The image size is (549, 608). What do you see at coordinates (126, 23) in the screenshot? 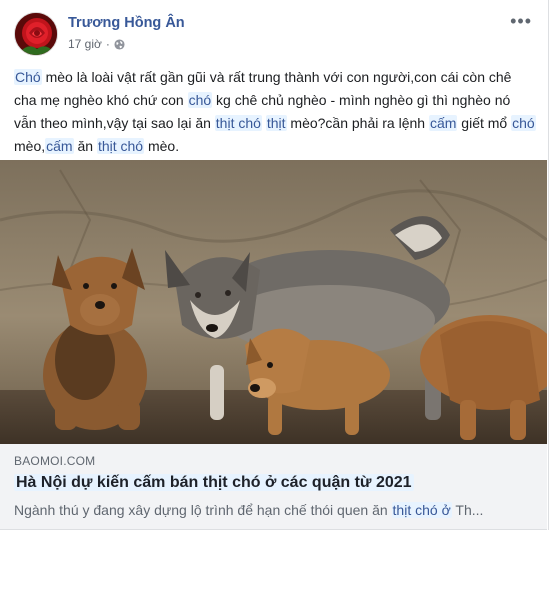
I see `author-name: Trương Hồng Ân` at bounding box center [126, 23].